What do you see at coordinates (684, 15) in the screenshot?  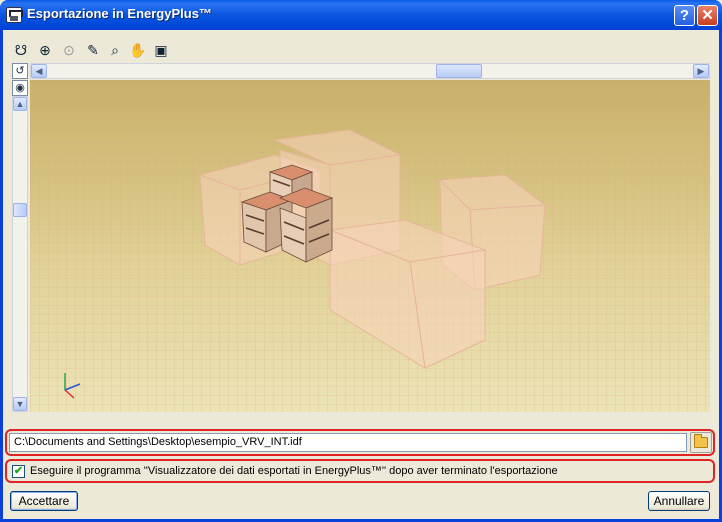 I see `help-button: ?` at bounding box center [684, 15].